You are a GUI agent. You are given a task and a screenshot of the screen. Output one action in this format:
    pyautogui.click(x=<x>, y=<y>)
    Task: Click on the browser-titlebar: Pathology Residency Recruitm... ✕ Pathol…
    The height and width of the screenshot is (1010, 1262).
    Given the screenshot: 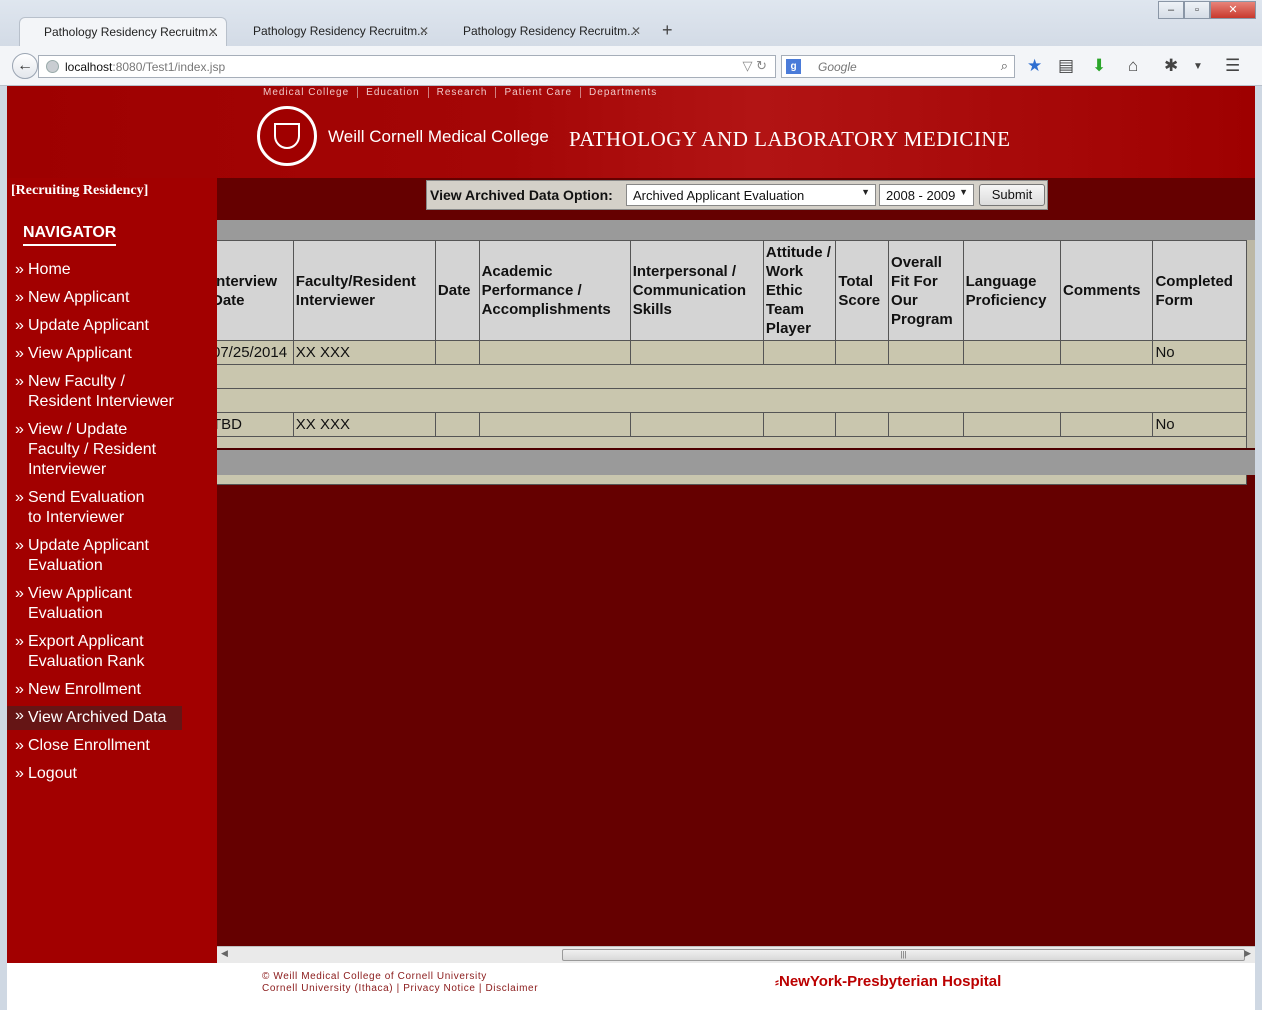 What is the action you would take?
    pyautogui.click(x=631, y=23)
    